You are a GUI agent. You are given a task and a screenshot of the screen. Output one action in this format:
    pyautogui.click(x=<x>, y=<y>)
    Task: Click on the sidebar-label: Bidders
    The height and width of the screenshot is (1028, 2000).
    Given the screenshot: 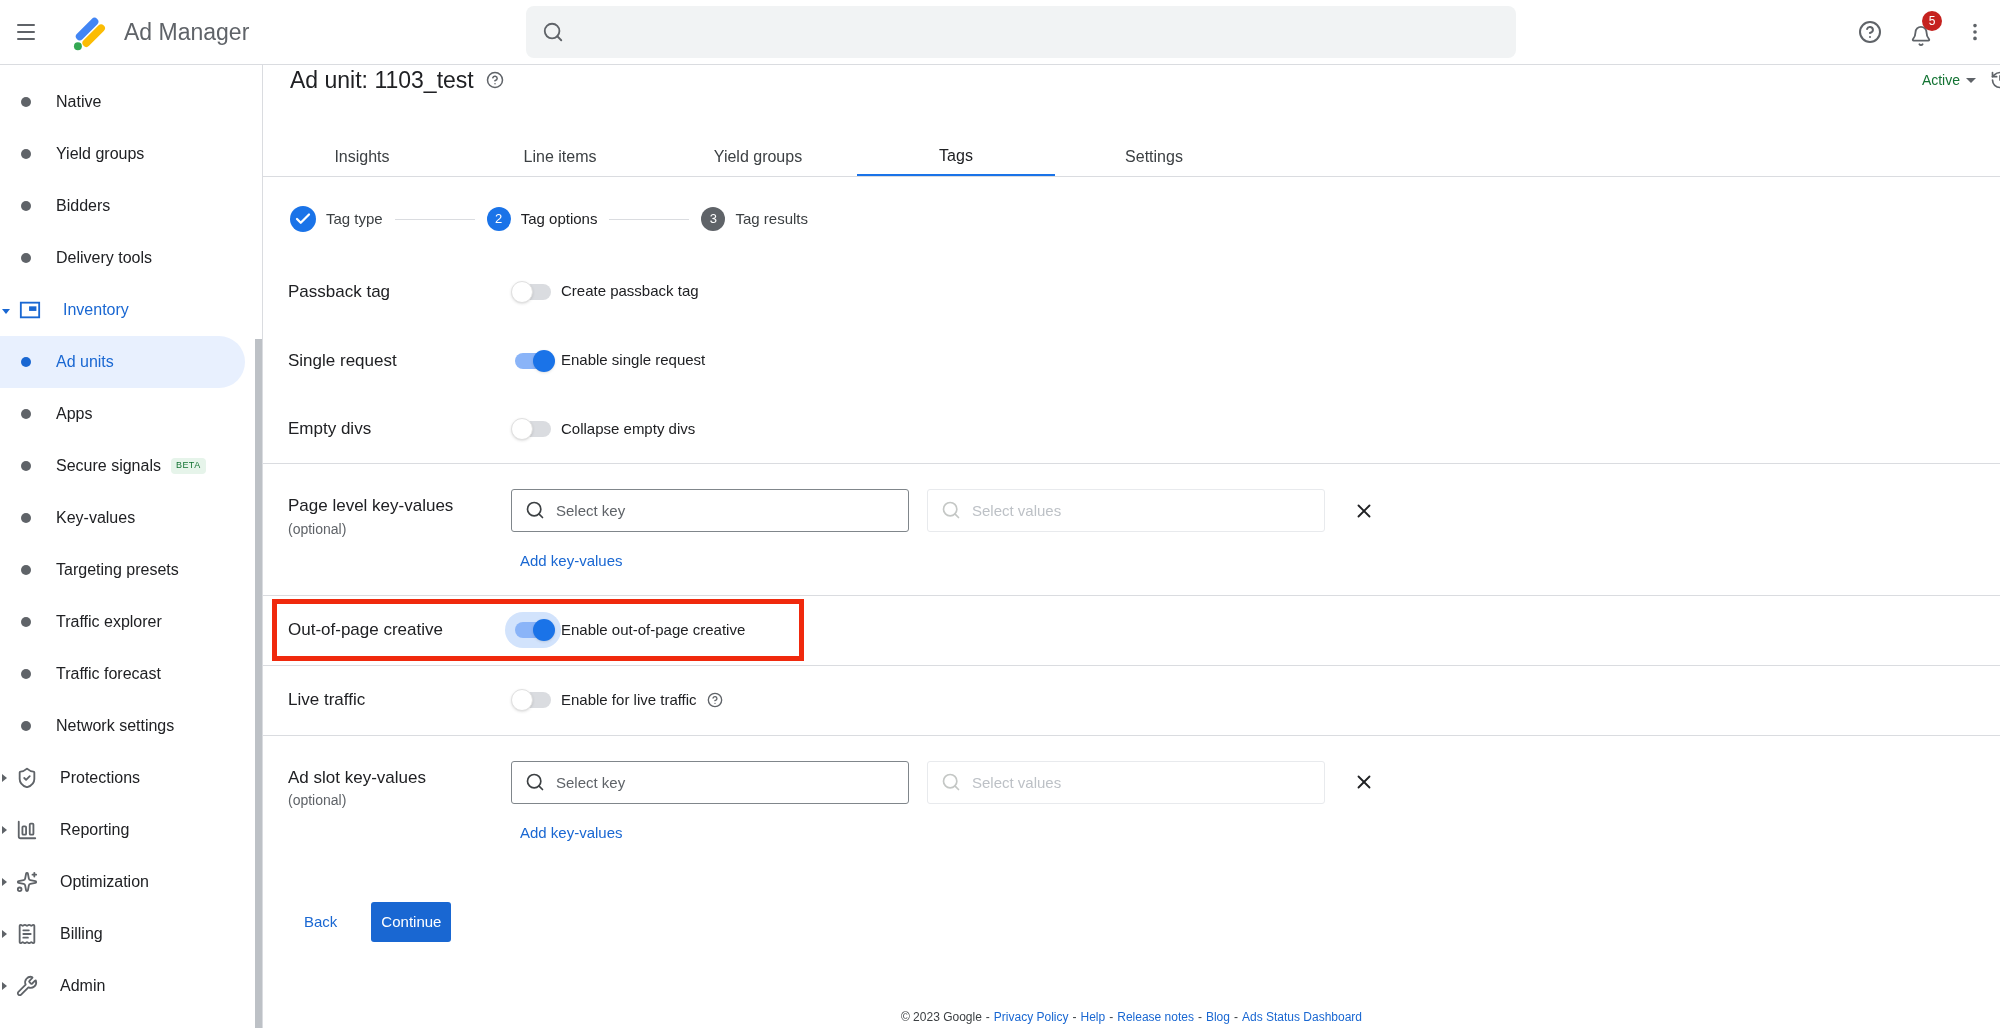 What is the action you would take?
    pyautogui.click(x=83, y=206)
    